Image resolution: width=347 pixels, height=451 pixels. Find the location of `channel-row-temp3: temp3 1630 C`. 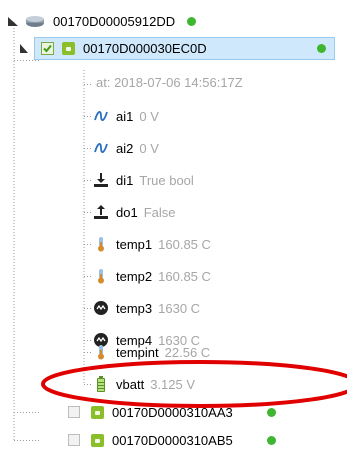

channel-row-temp3: temp3 1630 C is located at coordinates (146, 308).